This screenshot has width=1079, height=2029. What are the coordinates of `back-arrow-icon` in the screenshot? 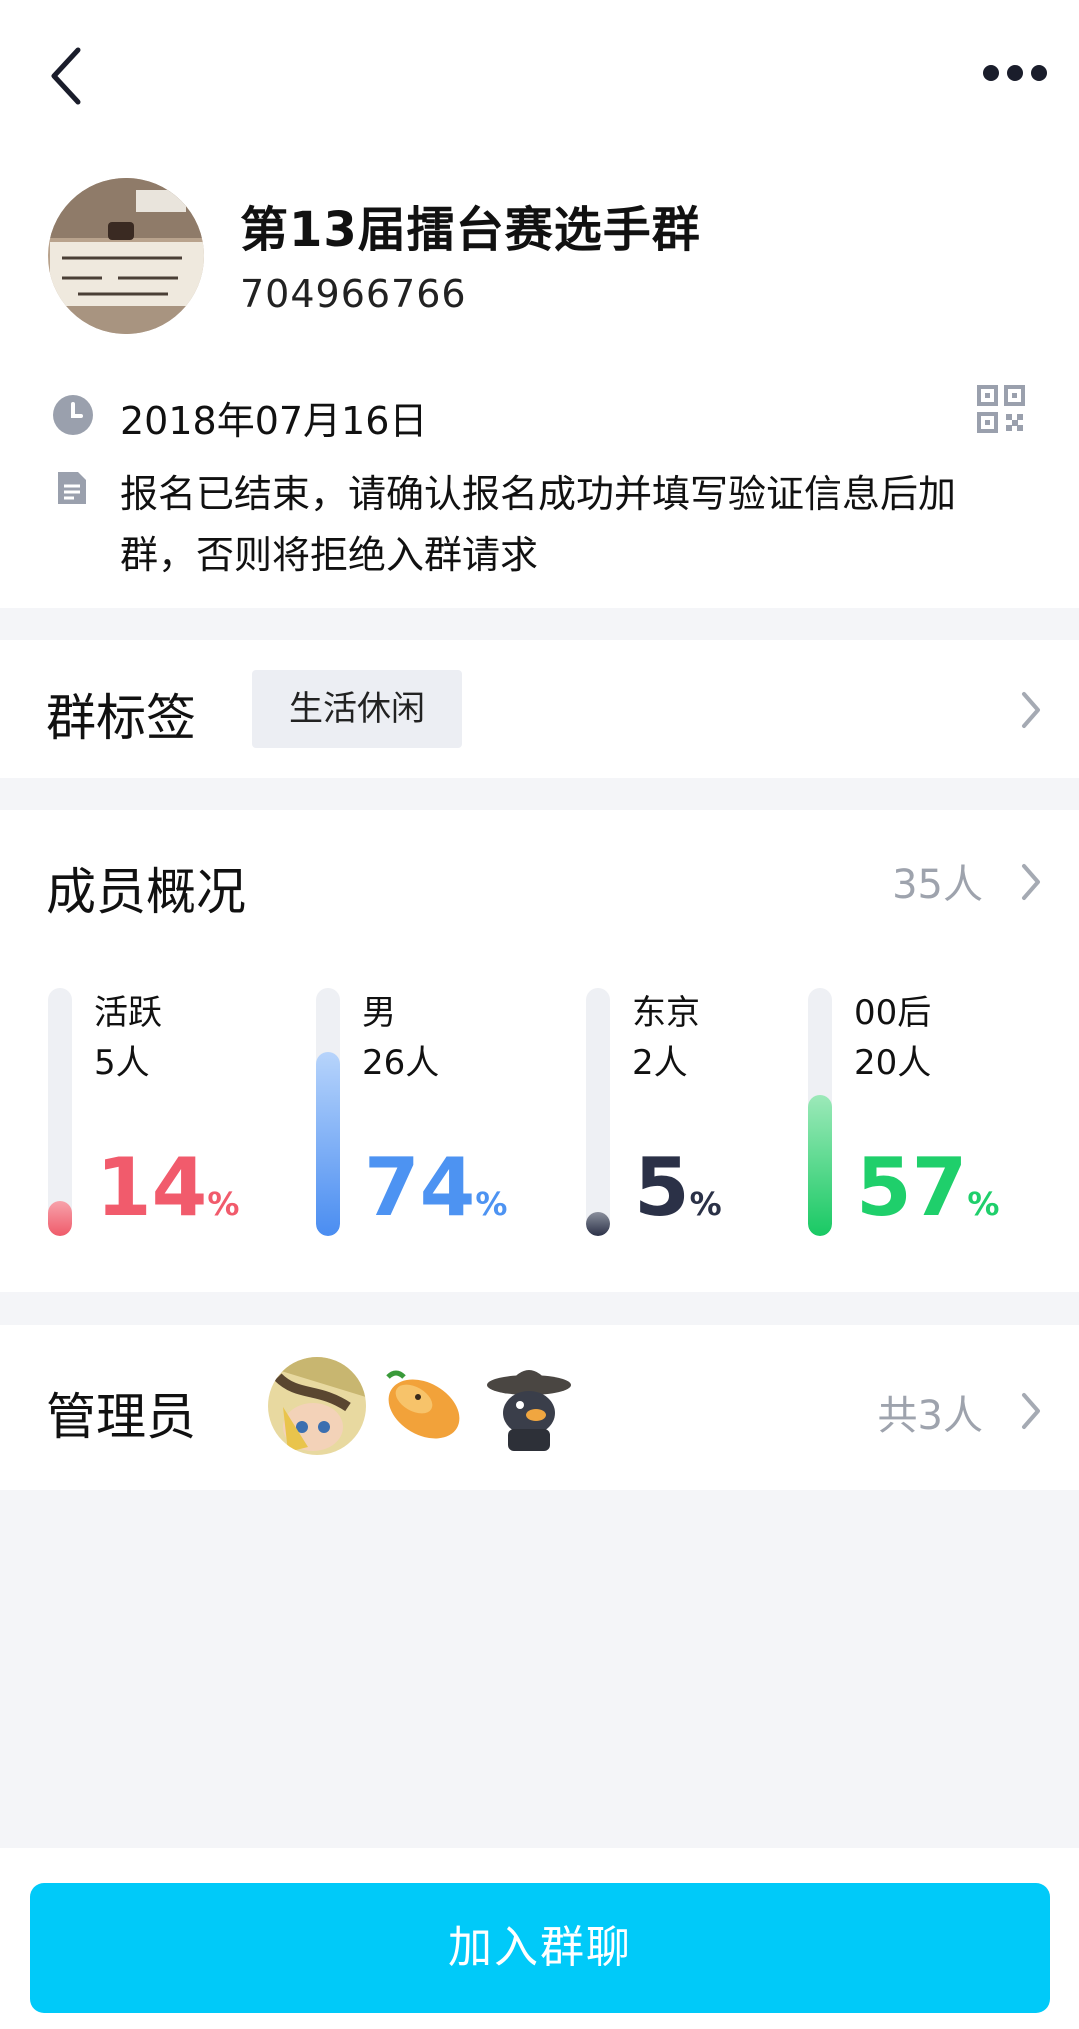 It's located at (68, 76).